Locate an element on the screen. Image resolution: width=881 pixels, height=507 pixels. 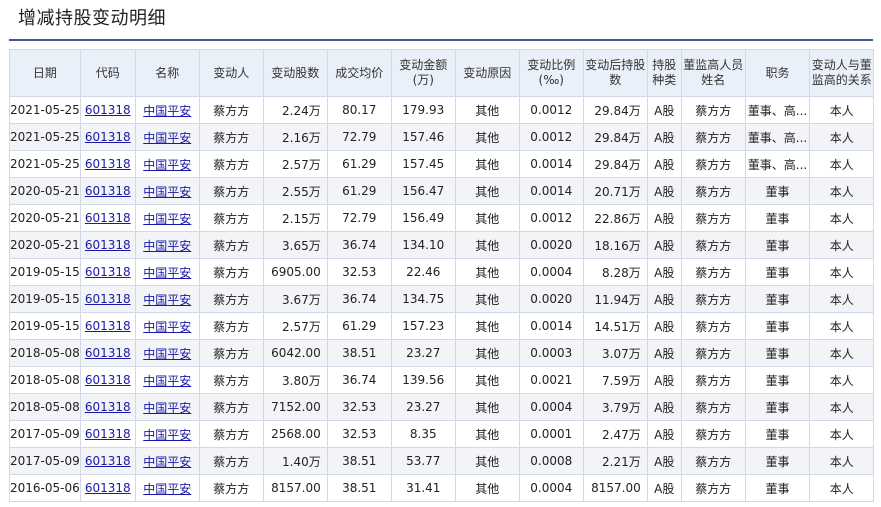
change-ratio-cell: 0.0014 is located at coordinates (551, 164).